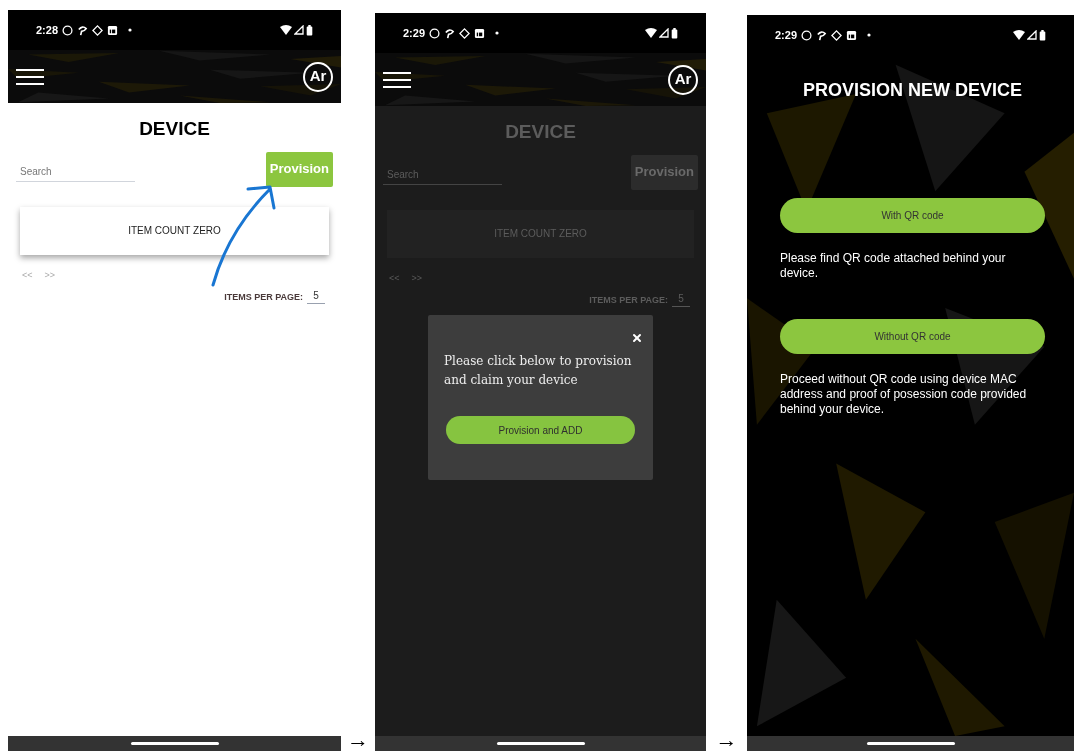  What do you see at coordinates (47, 30) in the screenshot?
I see `status-time: 2:28` at bounding box center [47, 30].